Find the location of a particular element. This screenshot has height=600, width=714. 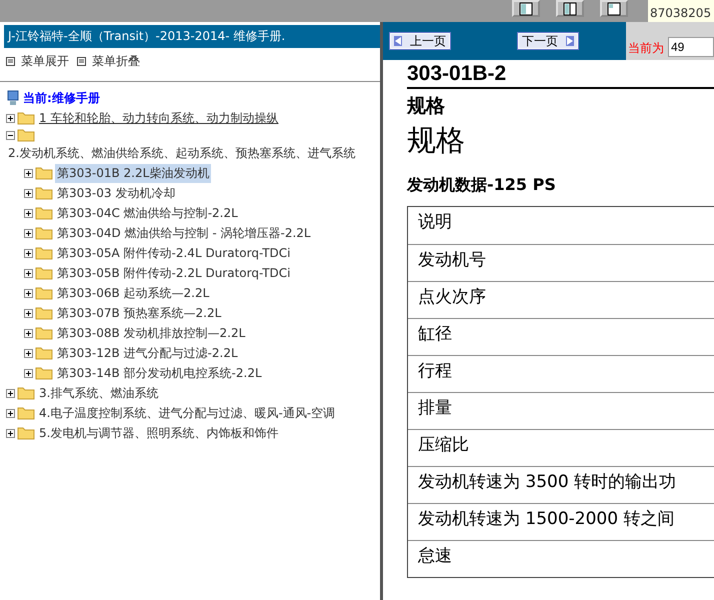

table-cell: 发动机号 is located at coordinates (452, 260).